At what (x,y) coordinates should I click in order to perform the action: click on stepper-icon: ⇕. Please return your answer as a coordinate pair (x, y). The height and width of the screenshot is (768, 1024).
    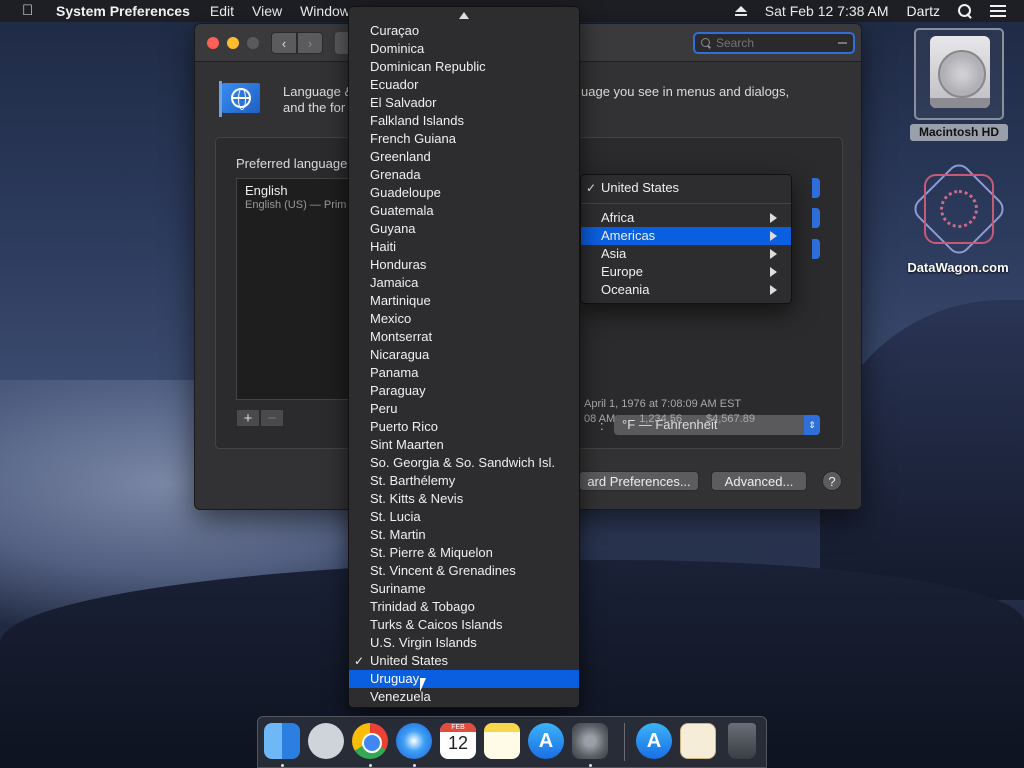
    Looking at the image, I should click on (812, 425).